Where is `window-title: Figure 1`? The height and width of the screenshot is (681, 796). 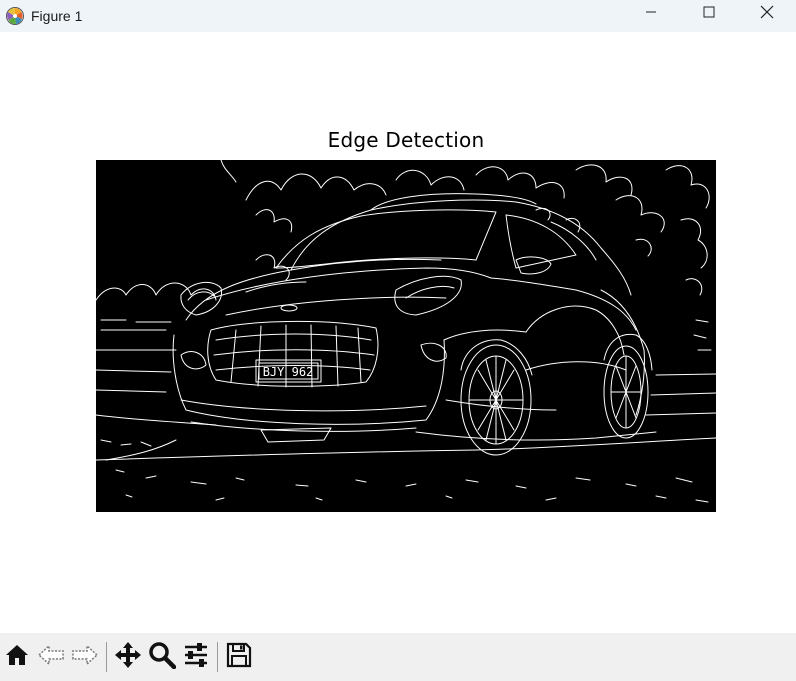
window-title: Figure 1 is located at coordinates (57, 16).